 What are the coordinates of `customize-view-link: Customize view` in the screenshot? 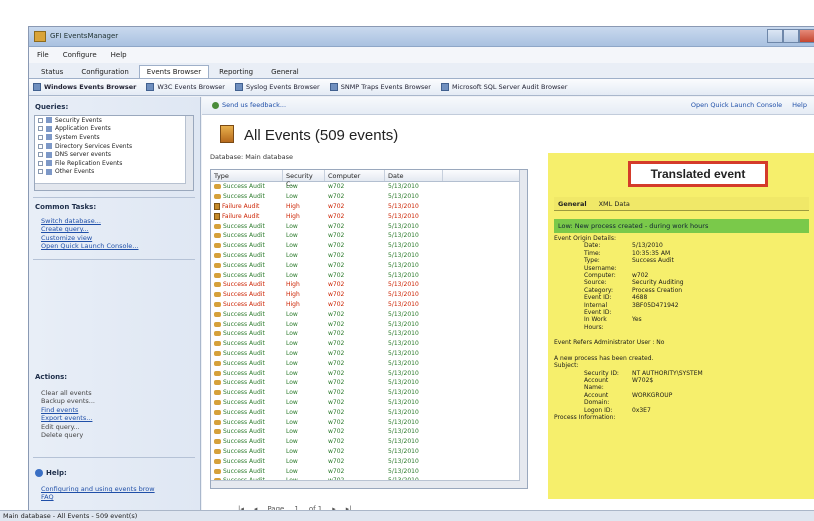 It's located at (89, 238).